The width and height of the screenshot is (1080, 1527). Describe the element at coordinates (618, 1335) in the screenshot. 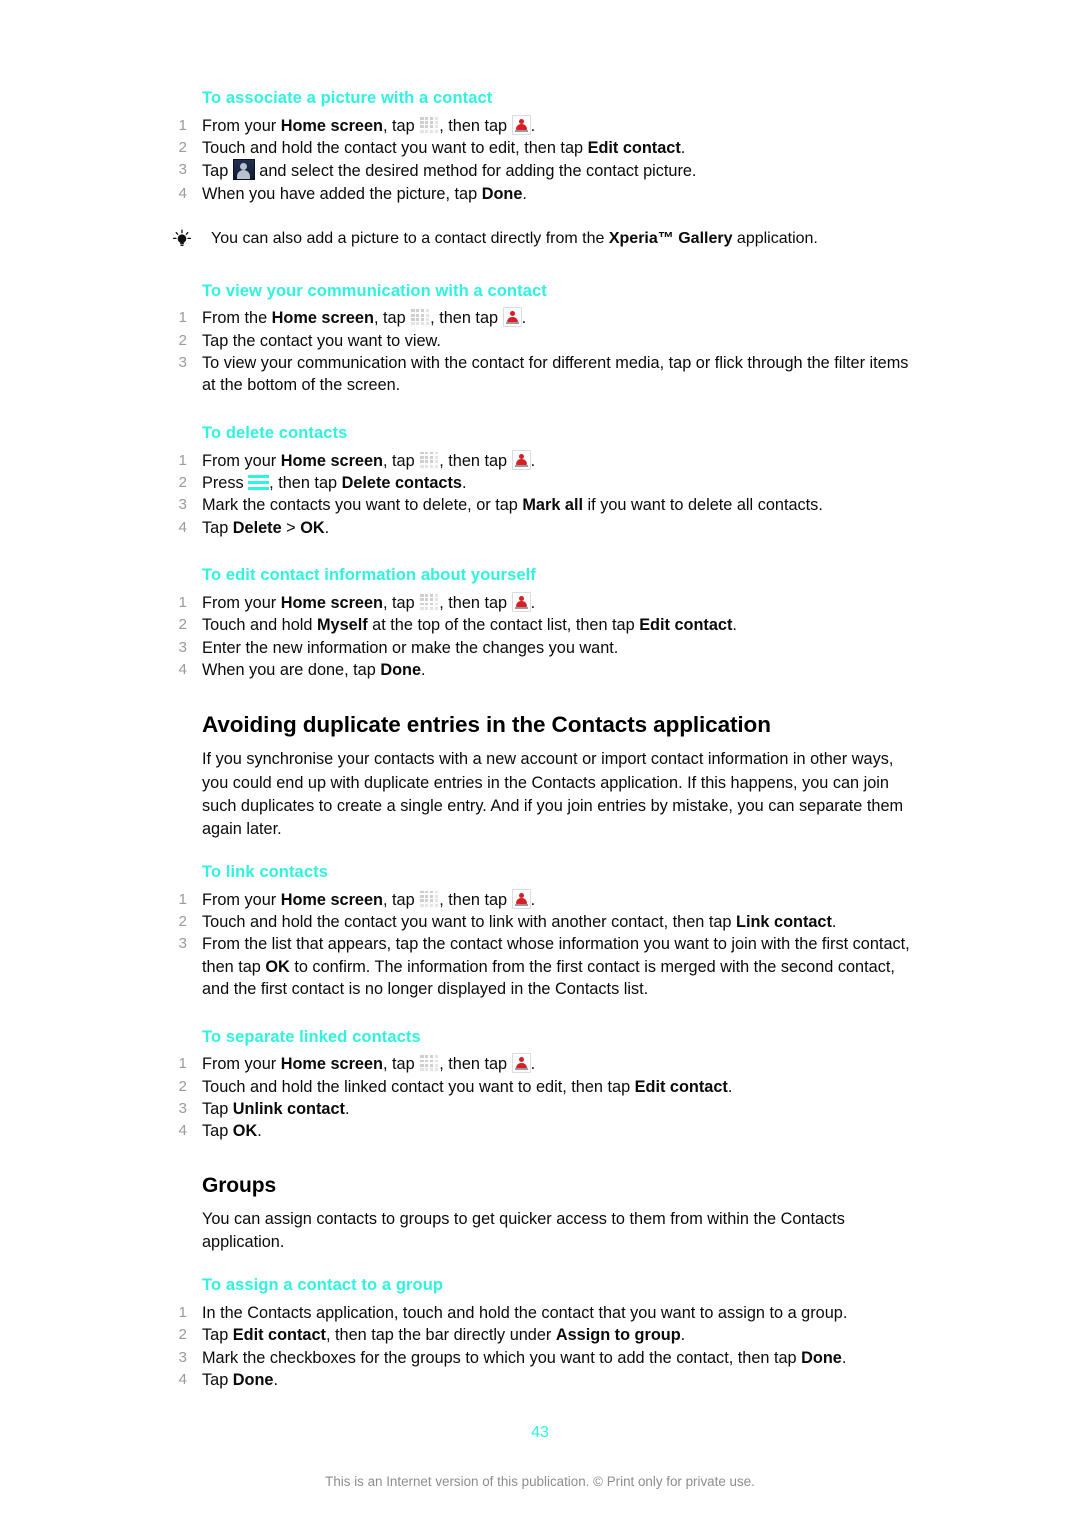

I see `step-text-bold2: Assign to group` at that location.